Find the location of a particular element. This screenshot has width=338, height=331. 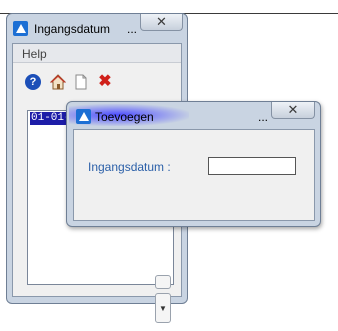

scroll-down-button: ▼ is located at coordinates (163, 308).